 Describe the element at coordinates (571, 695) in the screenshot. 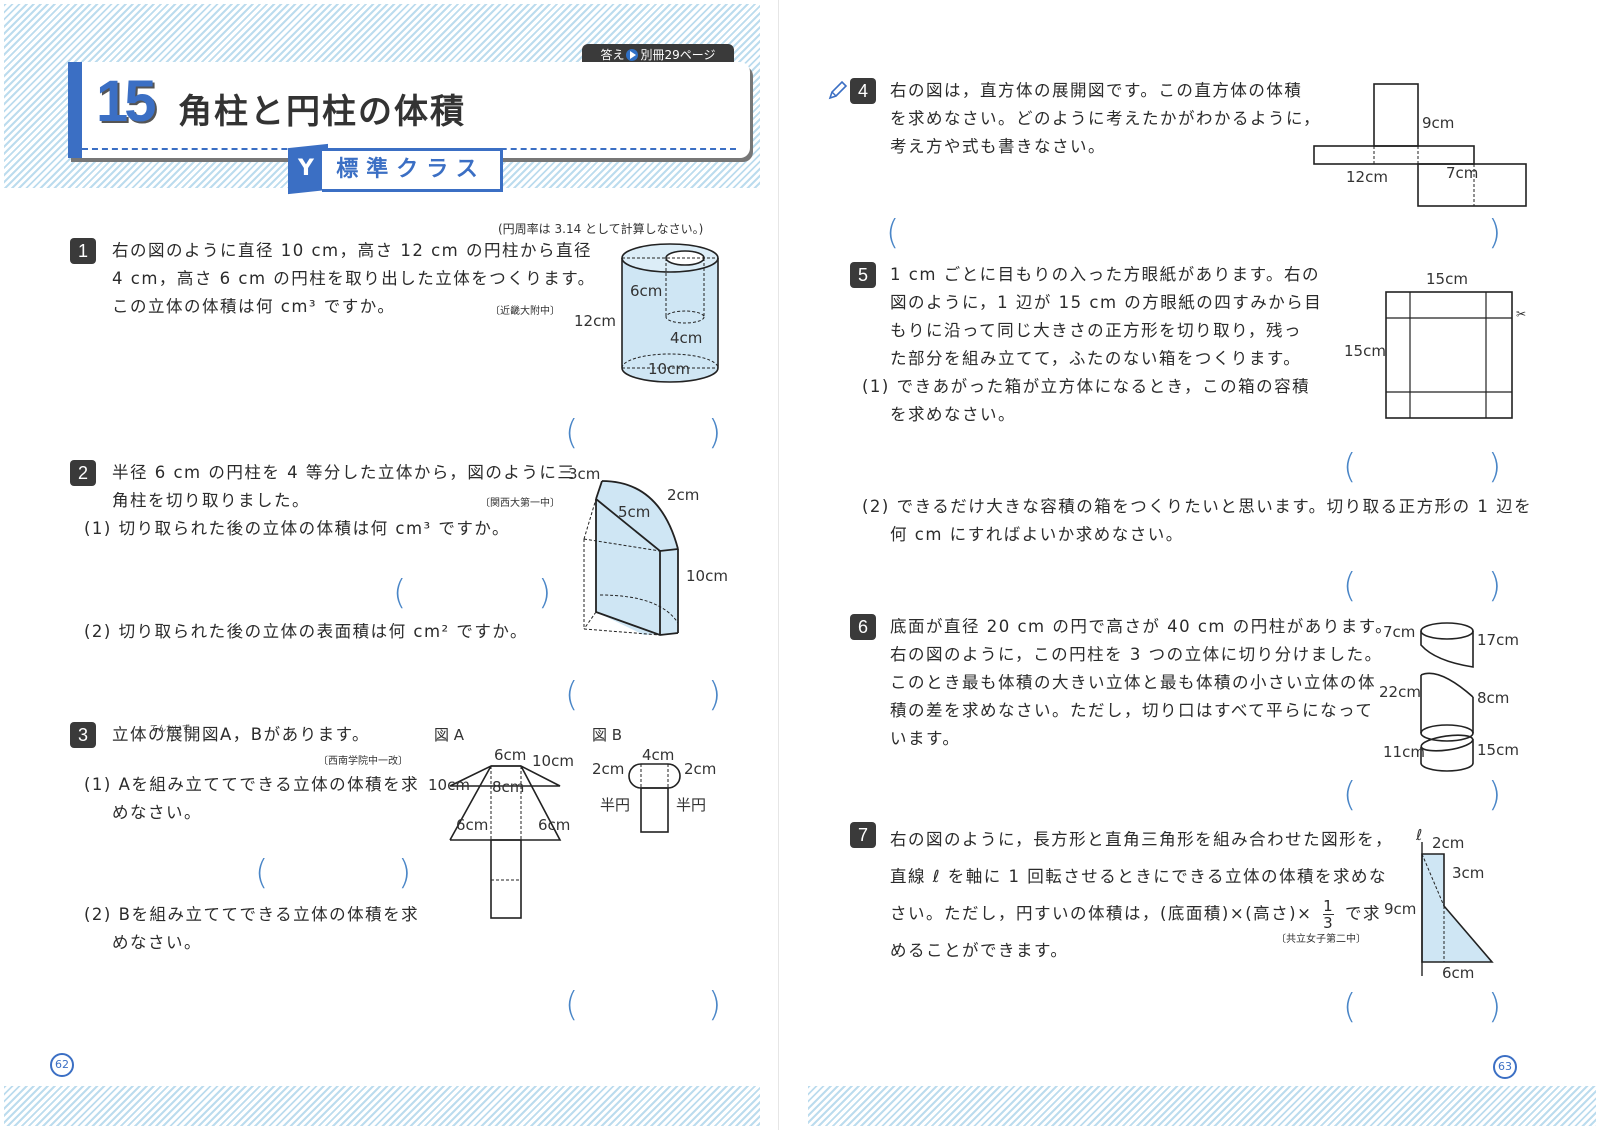

I see `answer-blank-q2-2-open: (` at that location.